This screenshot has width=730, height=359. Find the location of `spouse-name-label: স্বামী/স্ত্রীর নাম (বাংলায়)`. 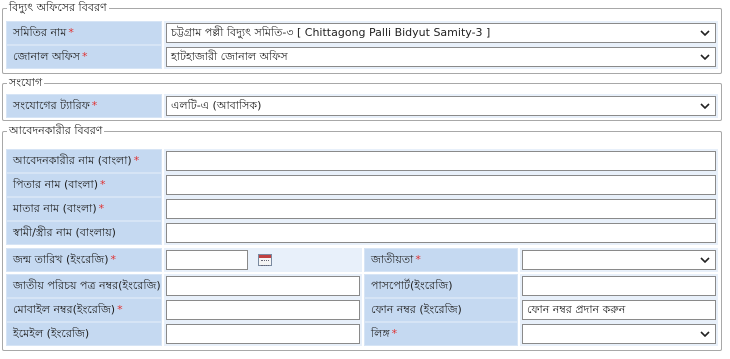

spouse-name-label: স্বামী/স্ত্রীর নাম (বাংলায়) is located at coordinates (84, 233).